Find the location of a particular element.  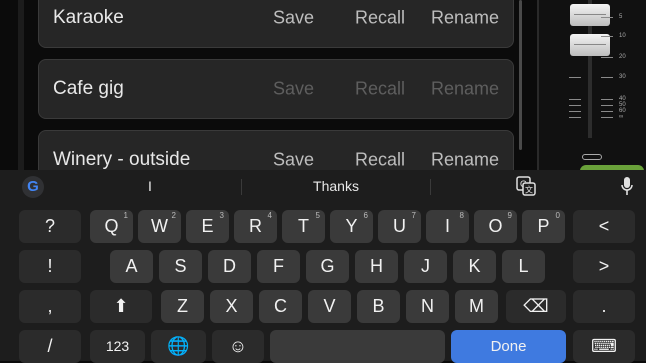

key-label: / is located at coordinates (50, 346).